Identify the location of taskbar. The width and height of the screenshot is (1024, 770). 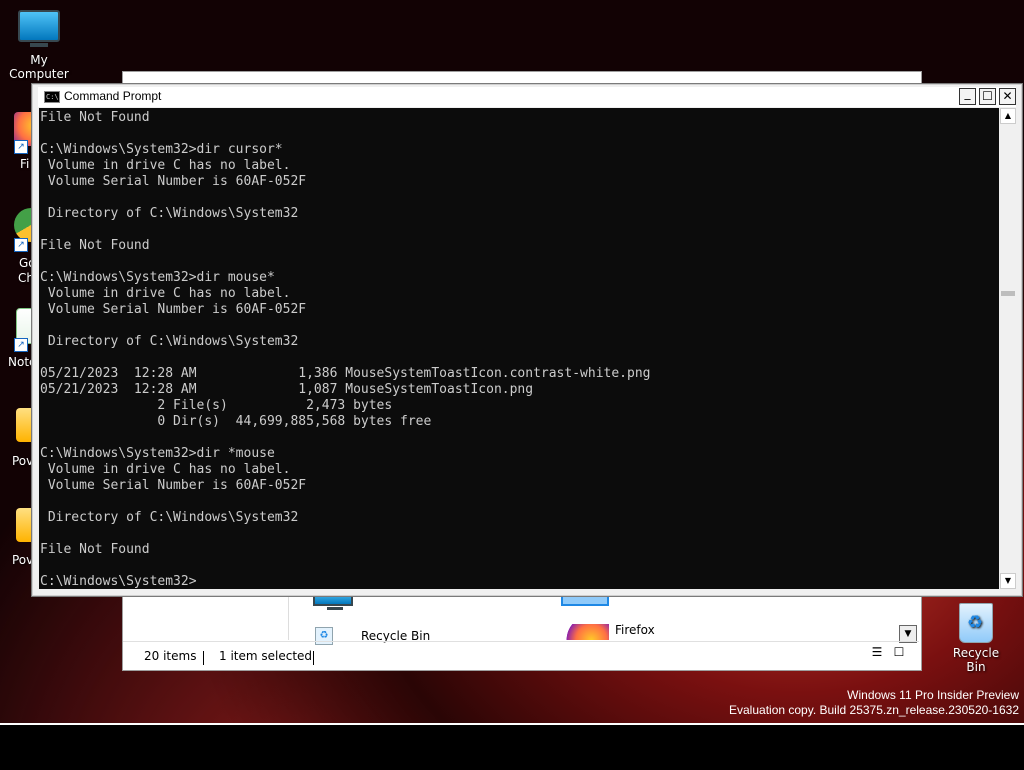
(512, 746).